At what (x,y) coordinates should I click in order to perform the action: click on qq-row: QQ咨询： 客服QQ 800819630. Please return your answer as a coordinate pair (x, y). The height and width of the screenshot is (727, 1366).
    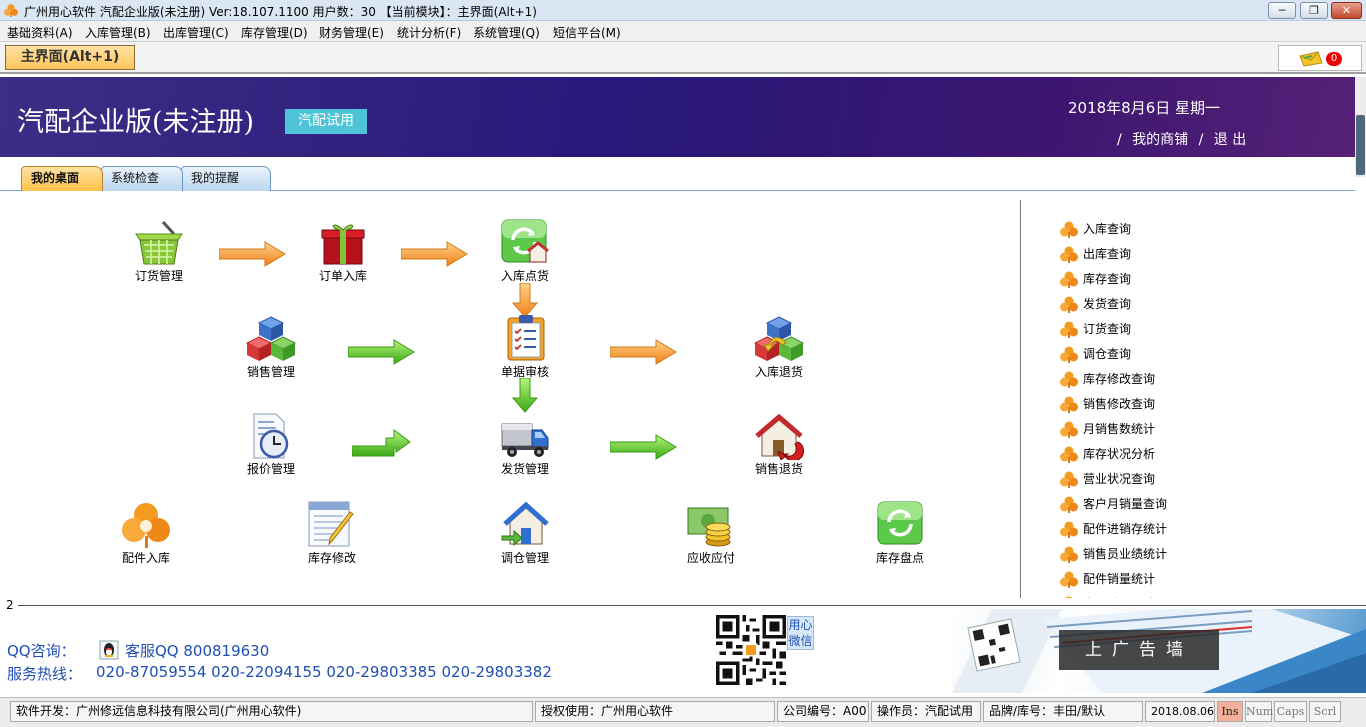
    Looking at the image, I should click on (138, 650).